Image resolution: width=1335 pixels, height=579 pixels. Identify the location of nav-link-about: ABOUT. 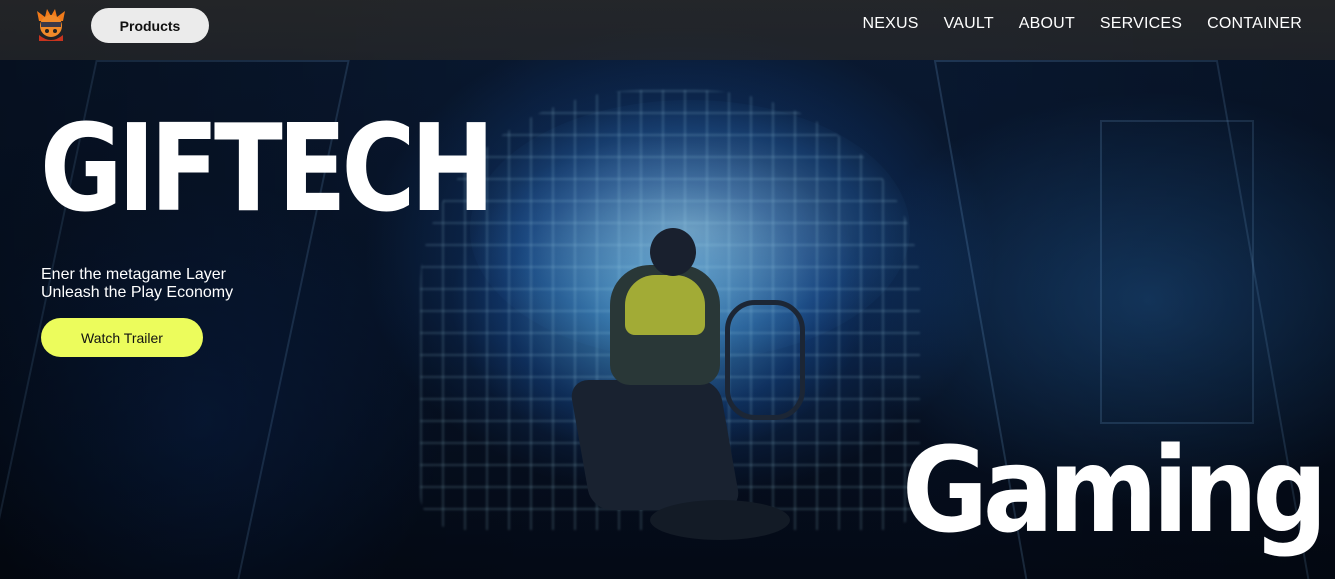
(1047, 24).